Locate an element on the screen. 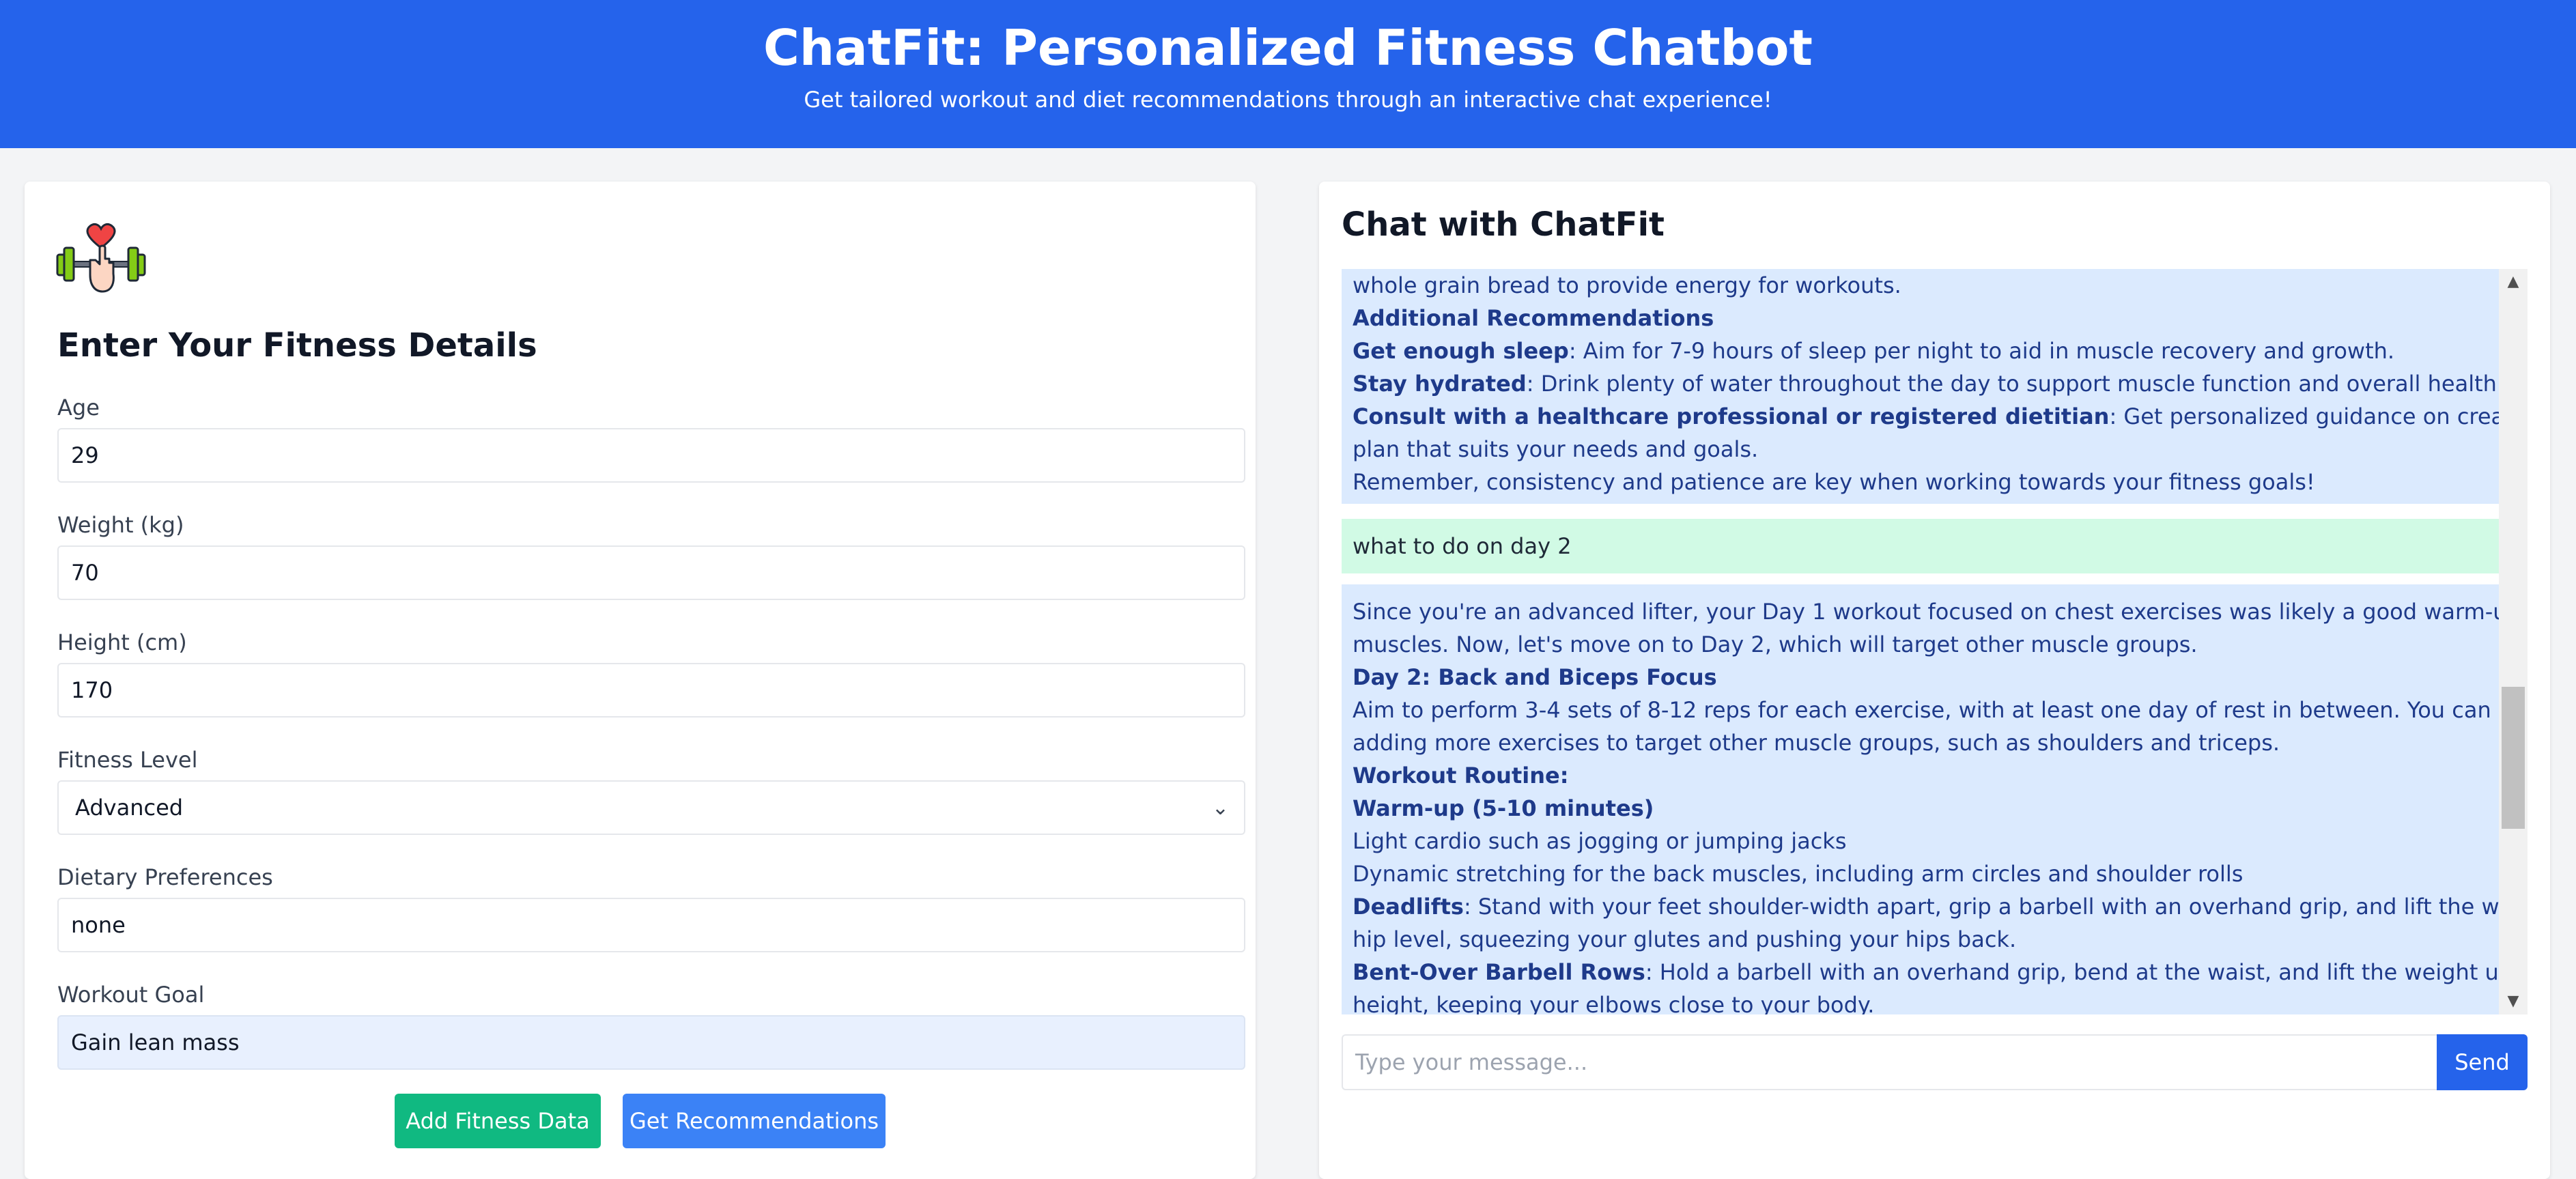 The width and height of the screenshot is (2576, 1179). form-title: Enter Your Fitness Details is located at coordinates (297, 345).